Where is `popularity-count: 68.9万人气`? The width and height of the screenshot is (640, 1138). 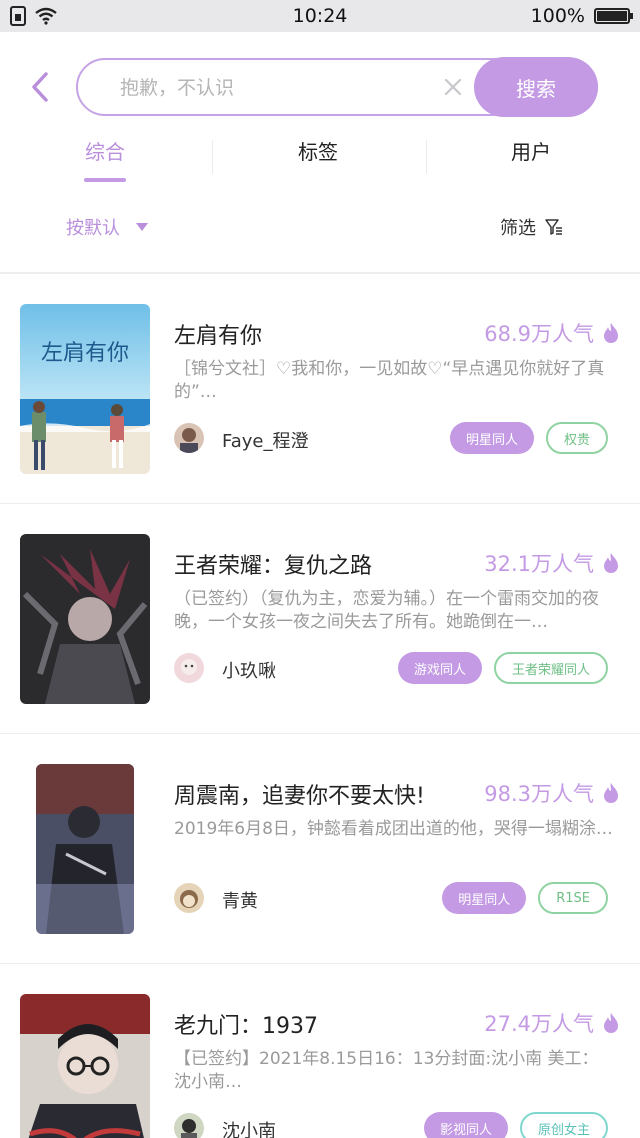
popularity-count: 68.9万人气 is located at coordinates (539, 334).